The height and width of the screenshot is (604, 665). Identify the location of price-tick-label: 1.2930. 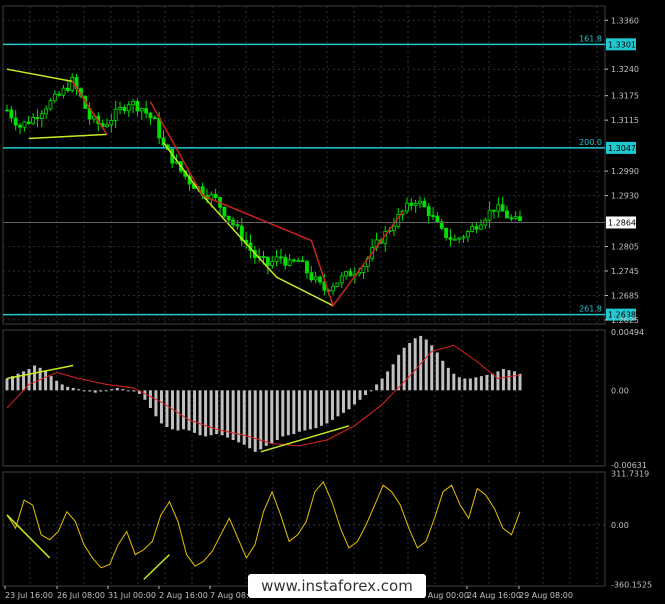
(625, 196).